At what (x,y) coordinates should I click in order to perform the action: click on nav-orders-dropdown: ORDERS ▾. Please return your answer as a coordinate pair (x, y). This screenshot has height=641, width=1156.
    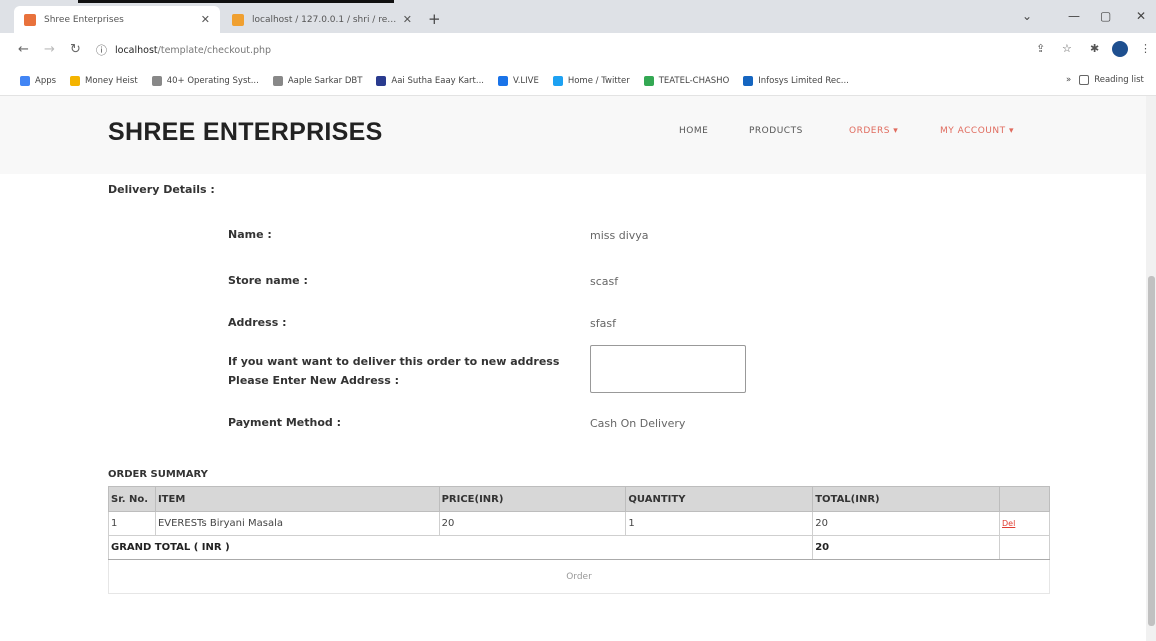
    Looking at the image, I should click on (873, 131).